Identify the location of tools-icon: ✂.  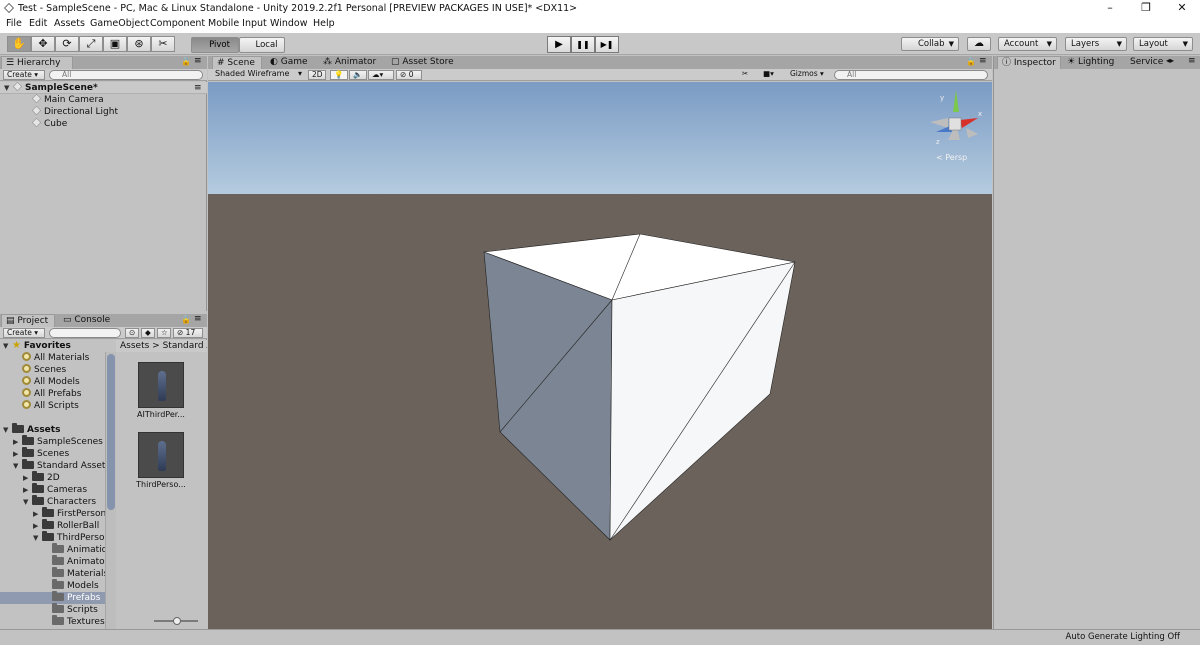
(748, 75).